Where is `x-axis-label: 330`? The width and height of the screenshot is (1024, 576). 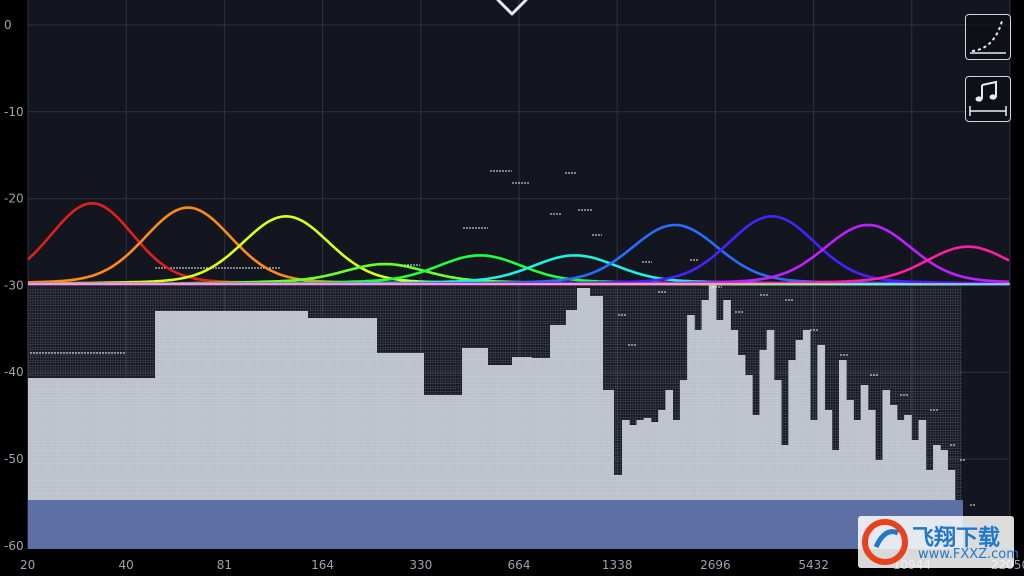 x-axis-label: 330 is located at coordinates (420, 565).